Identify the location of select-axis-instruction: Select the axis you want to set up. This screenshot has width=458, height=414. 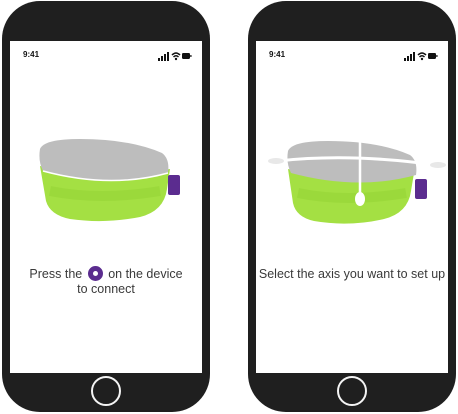
(352, 274).